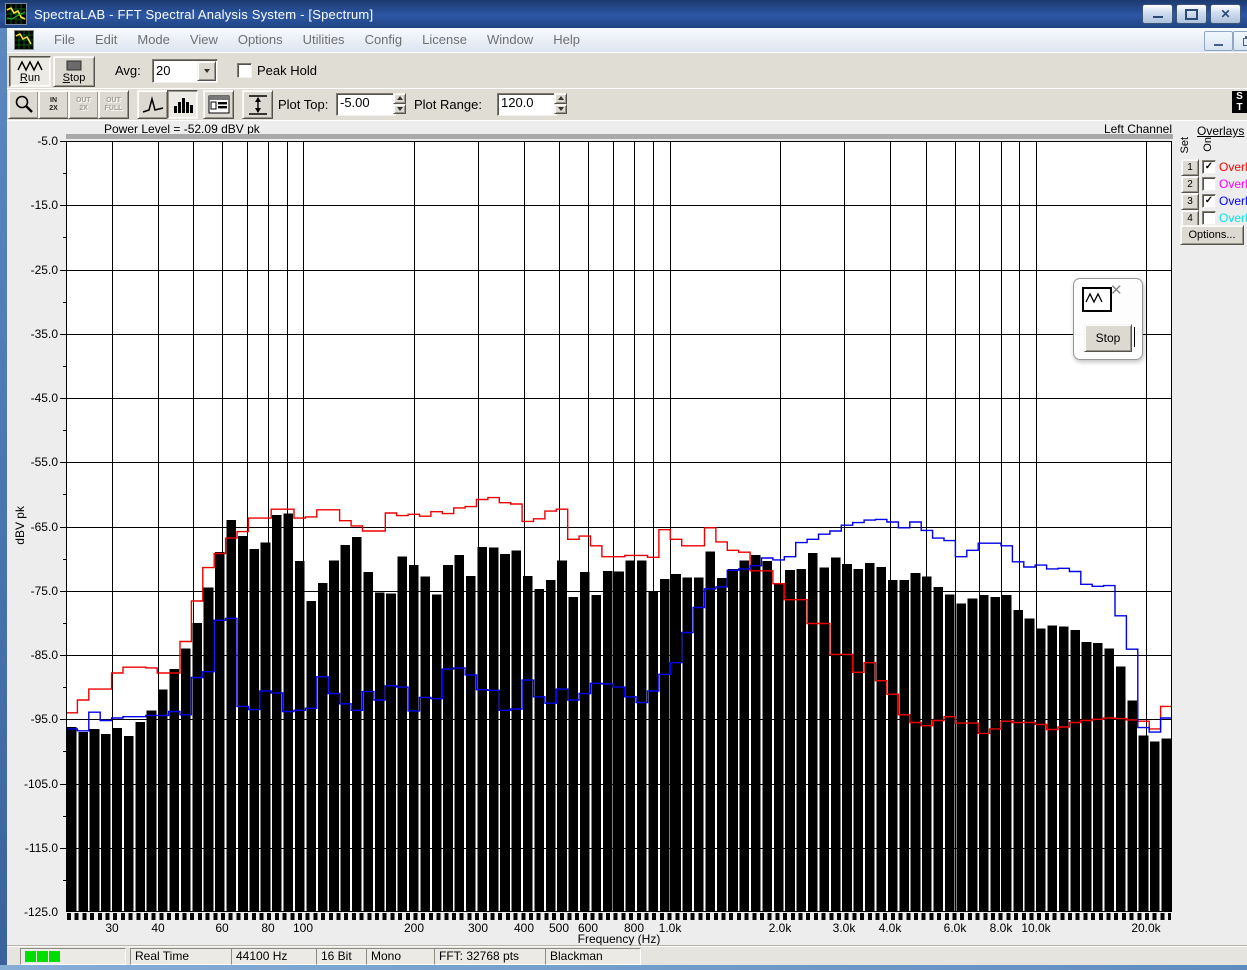 The width and height of the screenshot is (1247, 970). What do you see at coordinates (218, 104) in the screenshot?
I see `display-options-button` at bounding box center [218, 104].